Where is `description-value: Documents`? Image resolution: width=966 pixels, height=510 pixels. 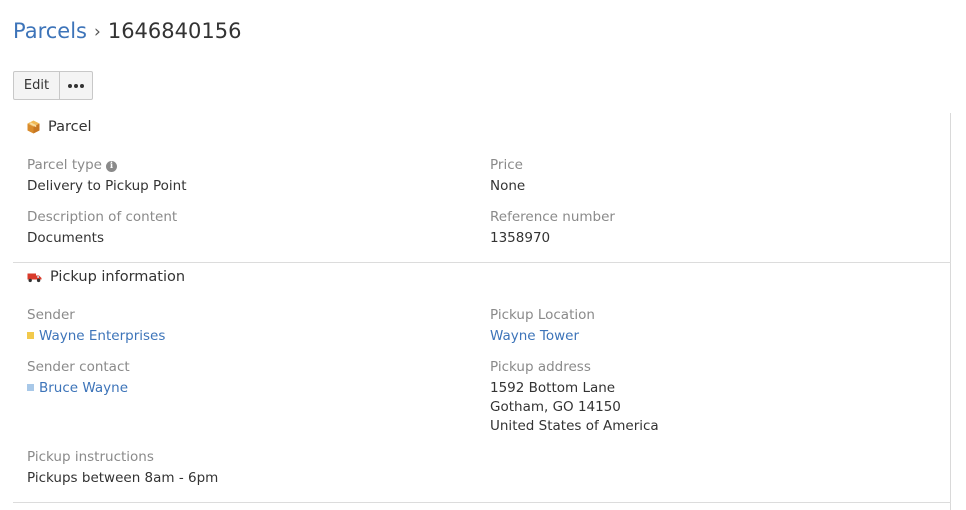
description-value: Documents is located at coordinates (65, 238).